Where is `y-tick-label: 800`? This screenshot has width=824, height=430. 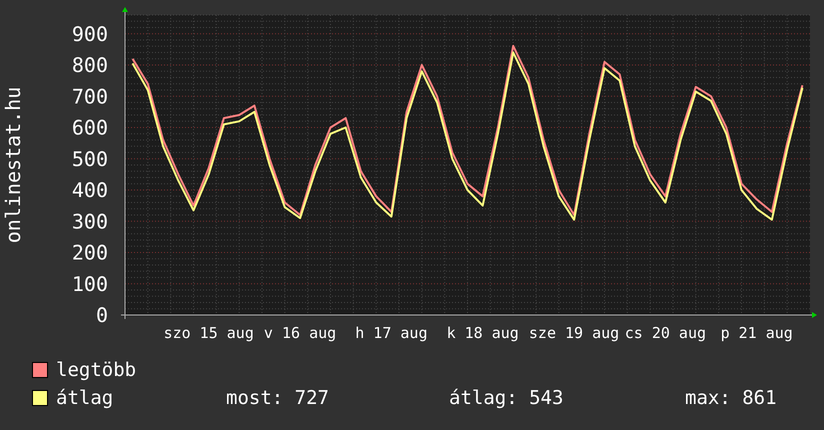 y-tick-label: 800 is located at coordinates (90, 65).